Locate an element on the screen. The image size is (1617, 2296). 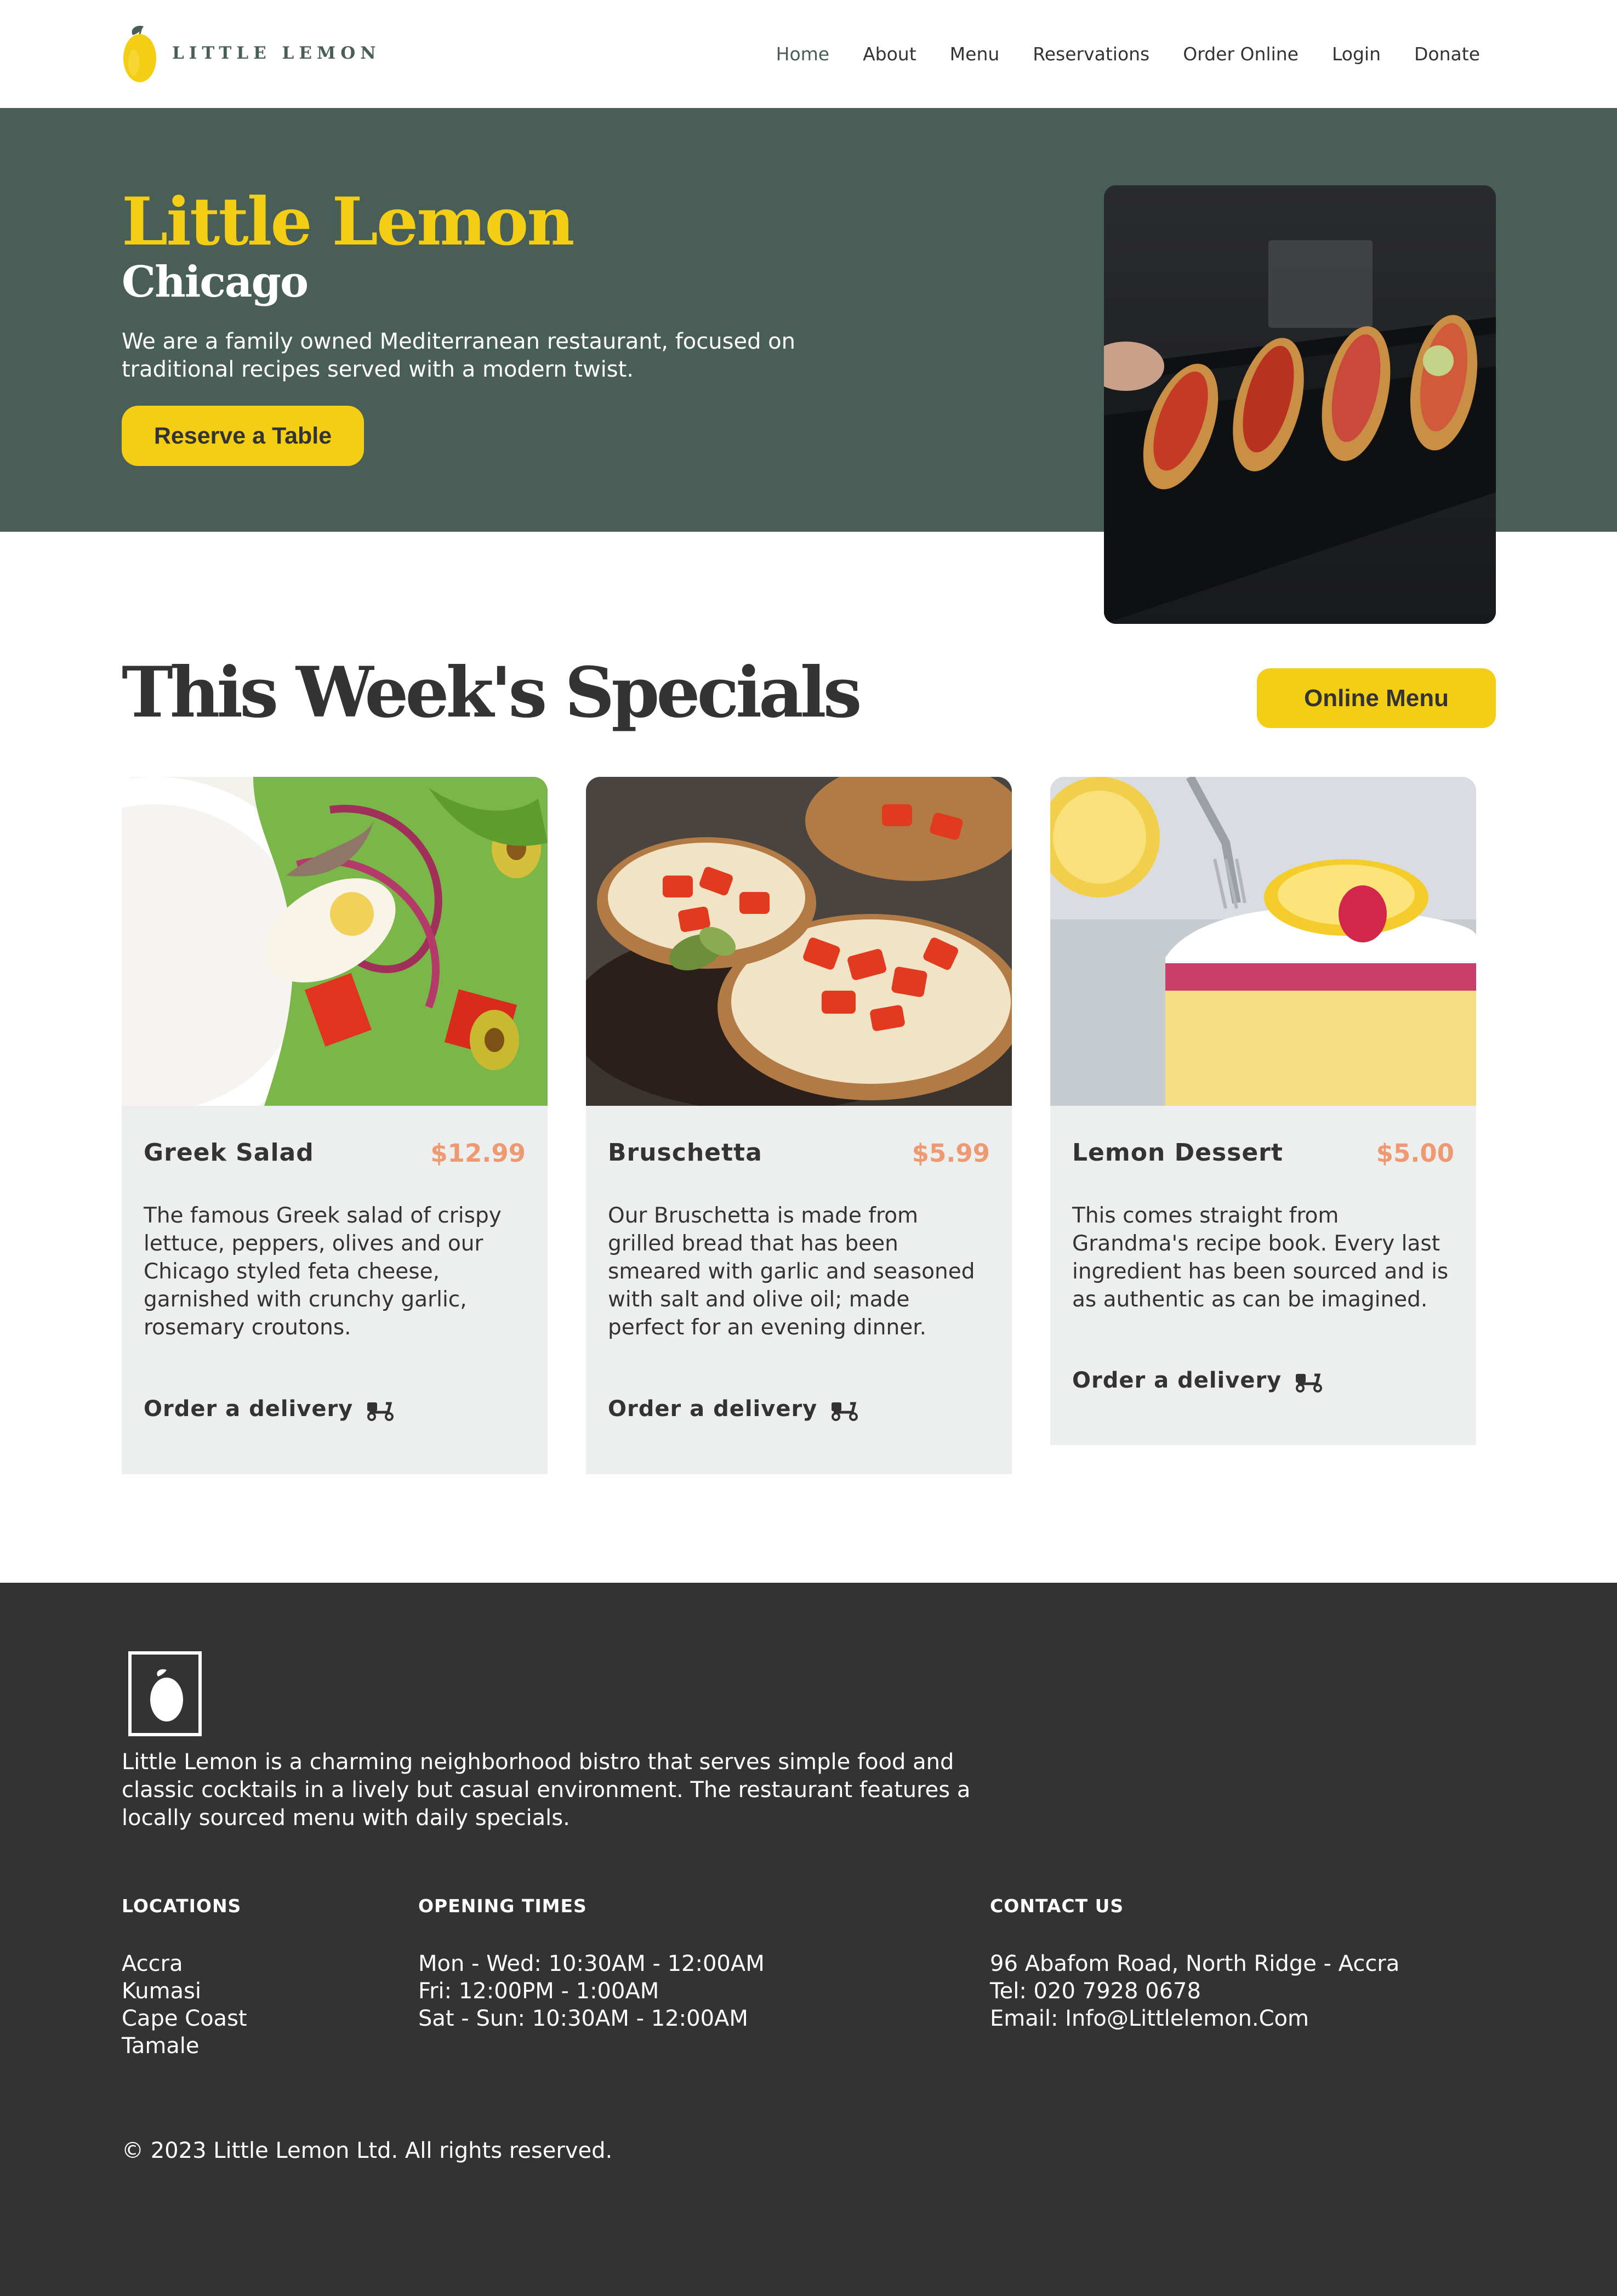
opening-times-heading: OPENING TIMES is located at coordinates (502, 1906).